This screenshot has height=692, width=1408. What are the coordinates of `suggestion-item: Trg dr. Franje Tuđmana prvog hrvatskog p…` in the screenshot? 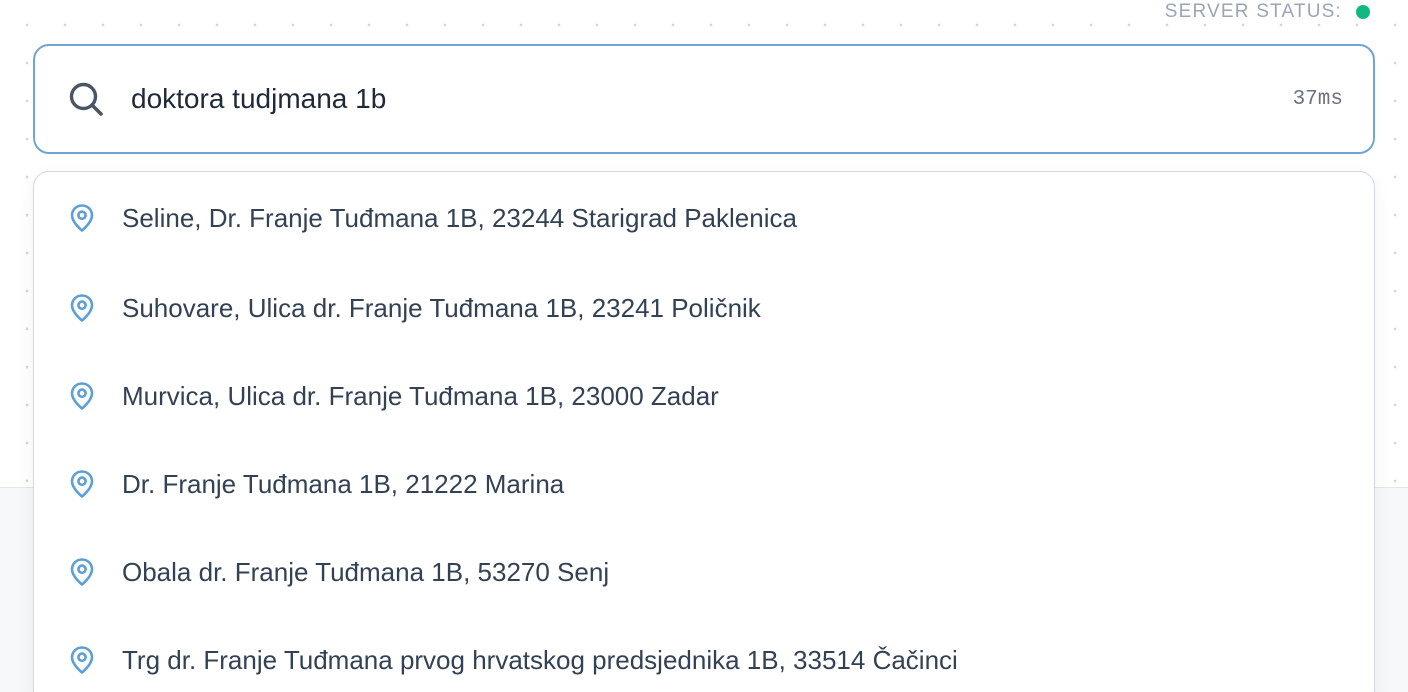 It's located at (704, 654).